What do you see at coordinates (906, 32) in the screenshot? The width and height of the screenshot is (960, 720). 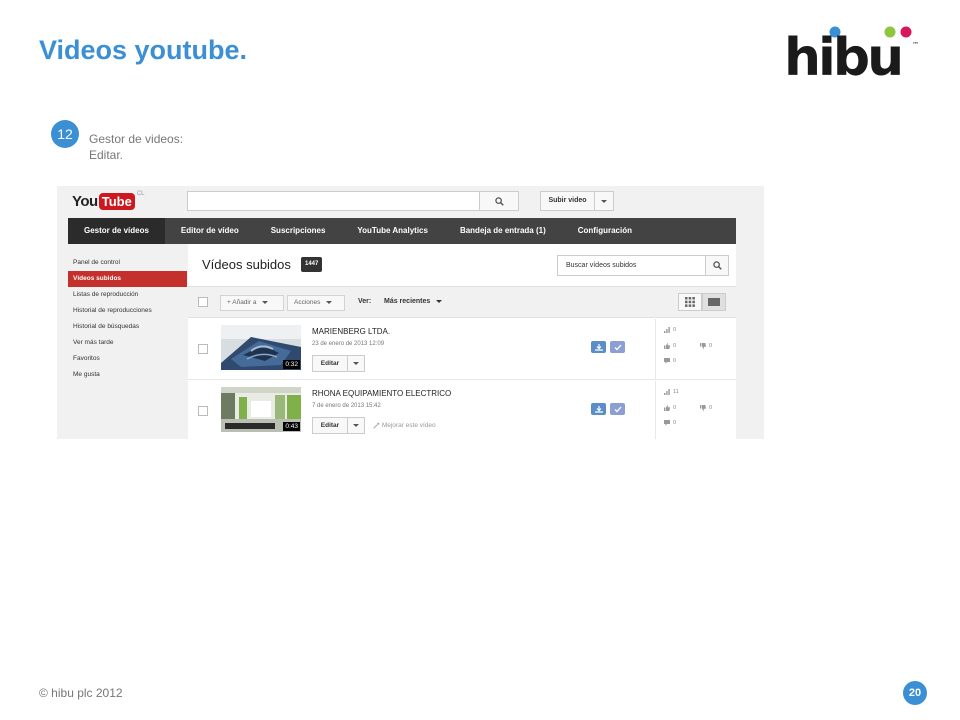 I see `logo-dot-pink` at bounding box center [906, 32].